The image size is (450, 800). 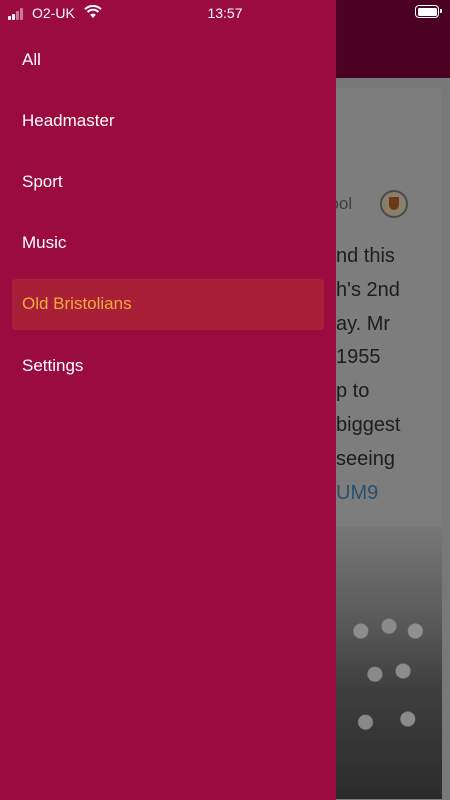 What do you see at coordinates (44, 243) in the screenshot?
I see `drawer-item-label: Music` at bounding box center [44, 243].